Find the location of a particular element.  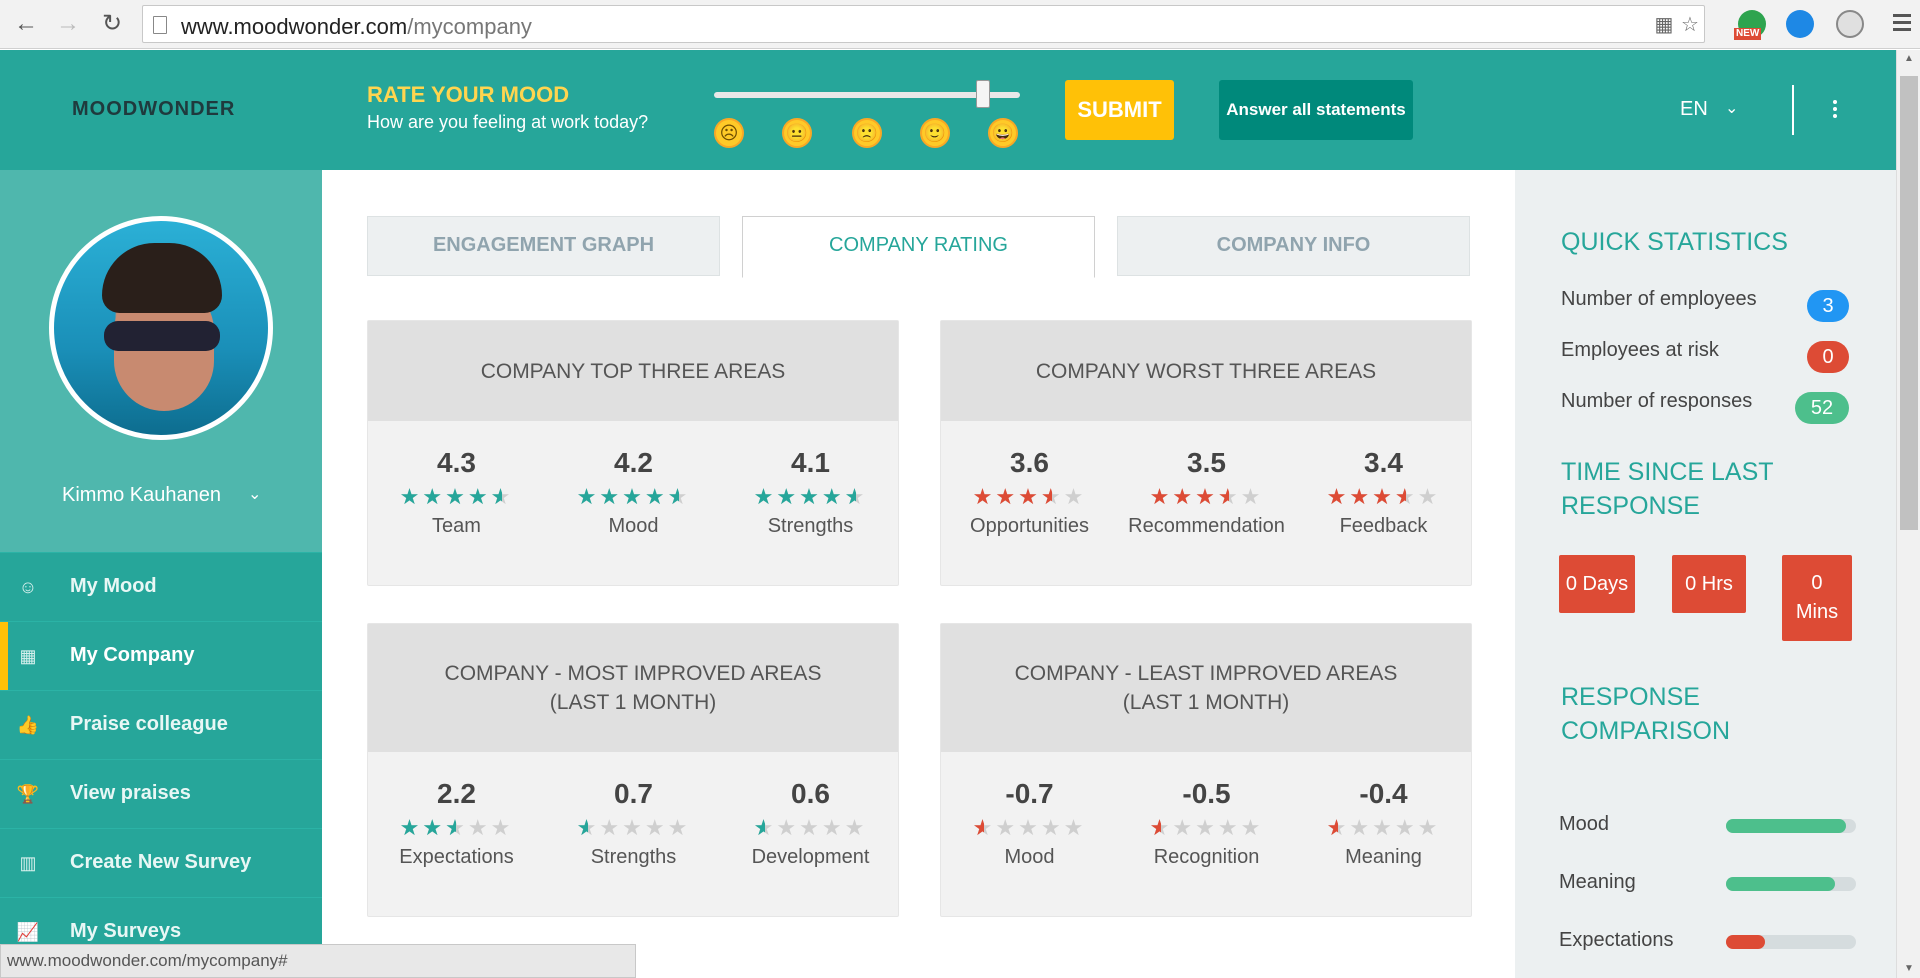

address-bar: www.moodwonder.com/mycompany ▦ ☆ is located at coordinates (923, 24).